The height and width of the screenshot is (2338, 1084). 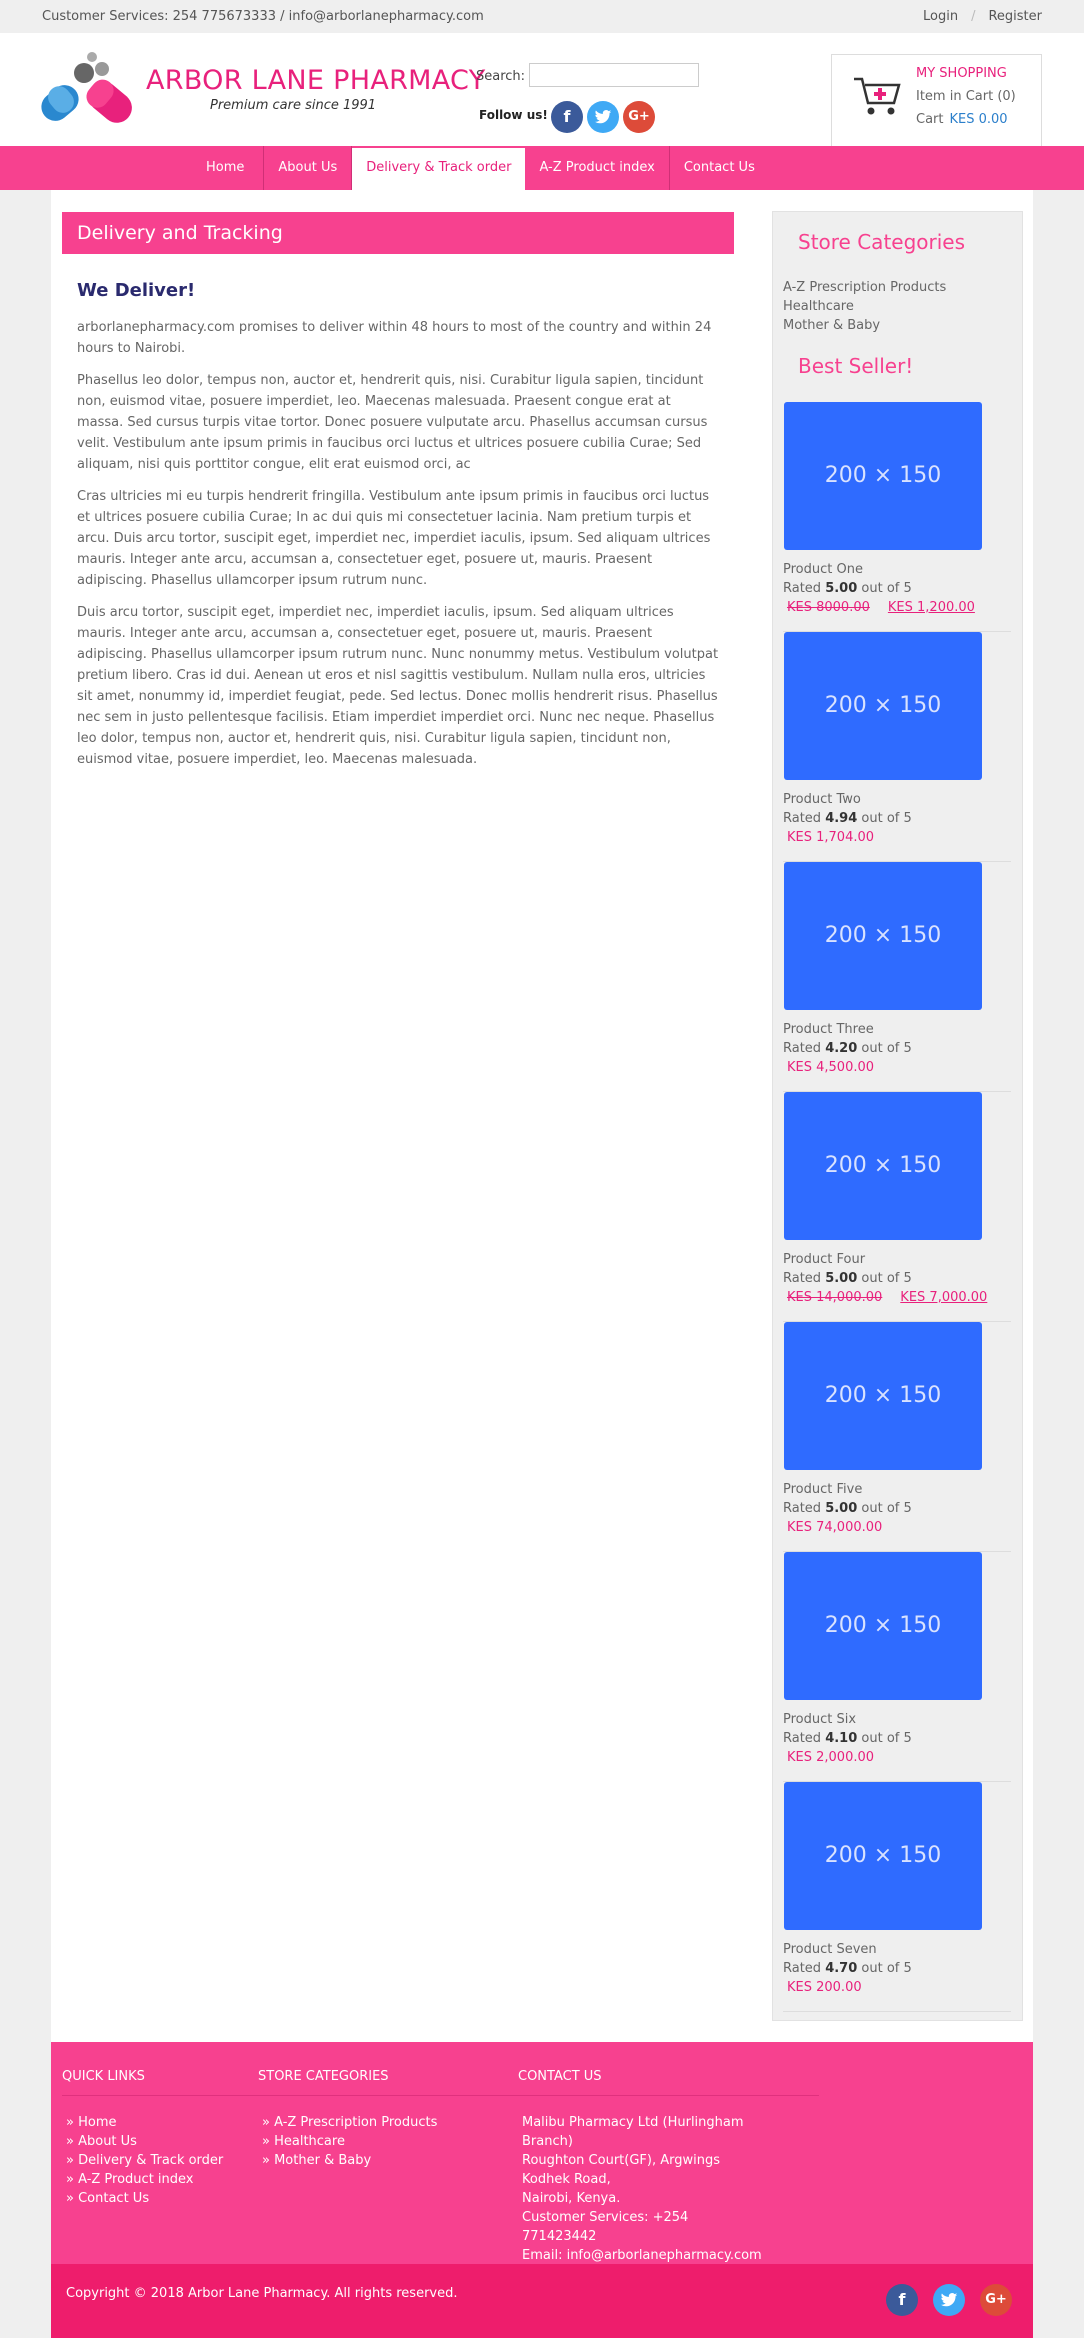 I want to click on product-prices: KES 200.00, so click(x=824, y=1987).